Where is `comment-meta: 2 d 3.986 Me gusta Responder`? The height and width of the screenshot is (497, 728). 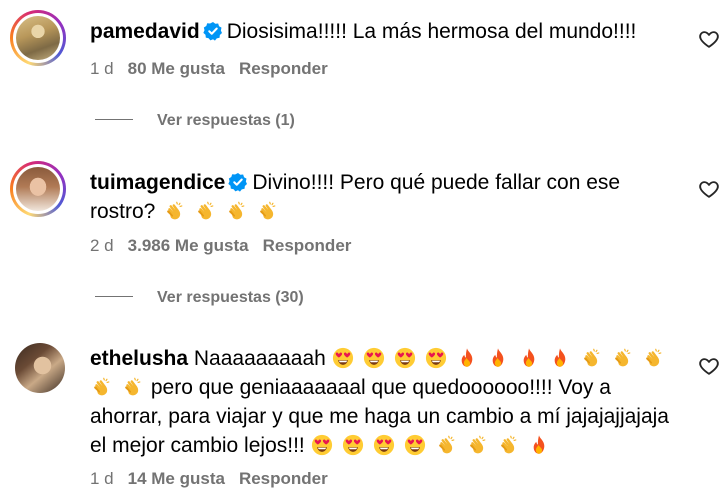
comment-meta: 2 d 3.986 Me gusta Responder is located at coordinates (227, 246).